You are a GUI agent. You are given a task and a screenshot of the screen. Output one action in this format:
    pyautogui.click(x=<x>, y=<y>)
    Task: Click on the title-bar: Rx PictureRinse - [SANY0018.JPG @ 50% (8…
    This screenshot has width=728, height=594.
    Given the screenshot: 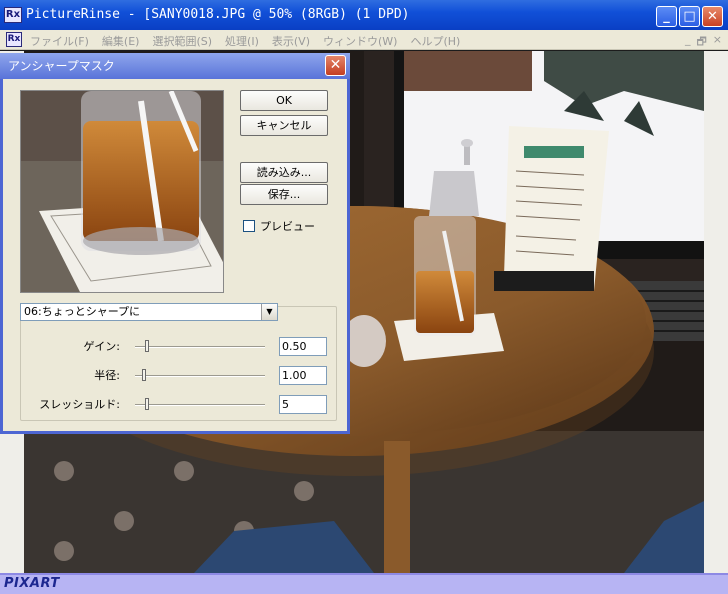 What is the action you would take?
    pyautogui.click(x=364, y=15)
    